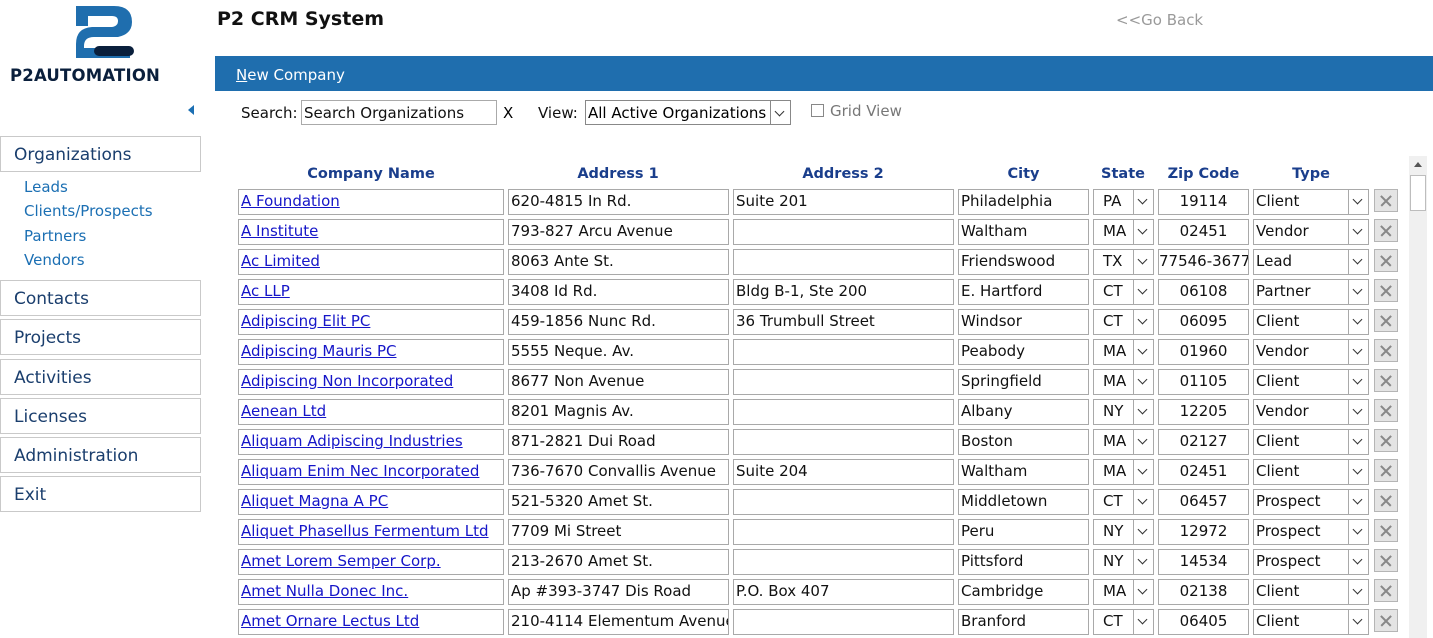 The width and height of the screenshot is (1433, 638). Describe the element at coordinates (618, 292) in the screenshot. I see `address1-field: 3408 Id Rd.` at that location.